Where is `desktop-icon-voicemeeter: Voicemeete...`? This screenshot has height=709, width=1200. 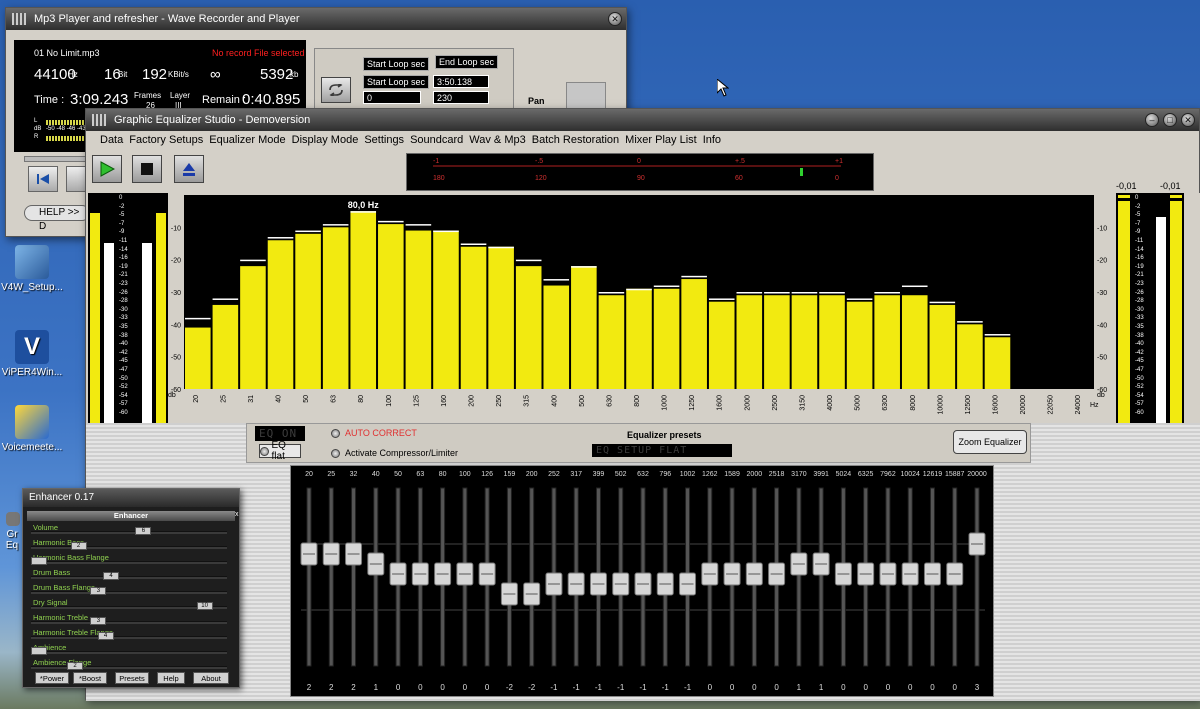 desktop-icon-voicemeeter: Voicemeete... is located at coordinates (32, 429).